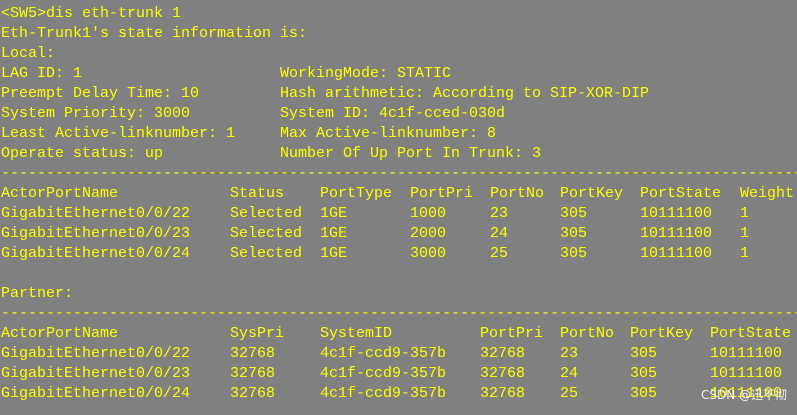 The width and height of the screenshot is (797, 415). Describe the element at coordinates (257, 193) in the screenshot. I see `header-cell: Status` at that location.